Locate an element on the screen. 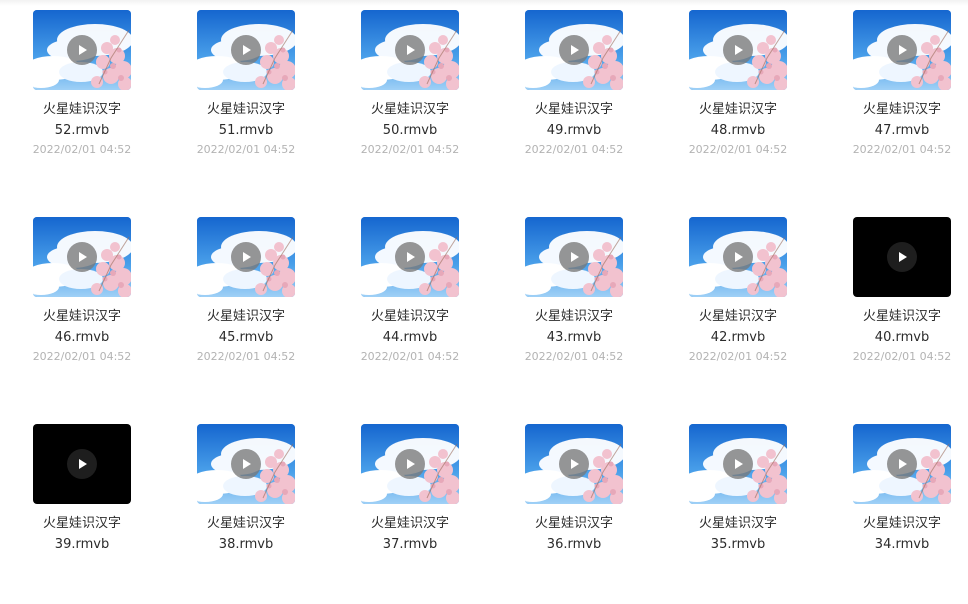  file-extension: 42.rmvb is located at coordinates (738, 337).